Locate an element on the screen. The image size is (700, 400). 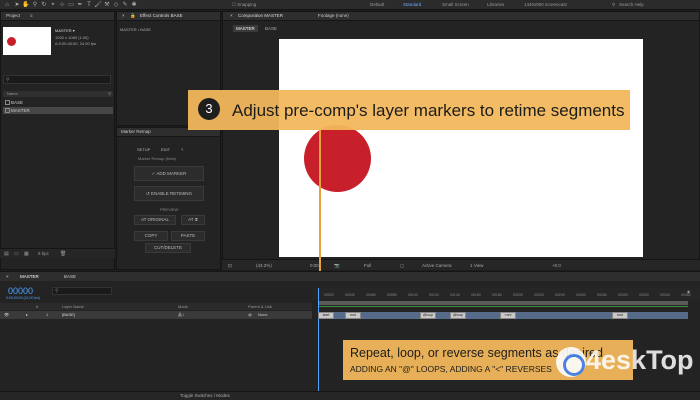
layer-name: [BASE] is located at coordinates (68, 314).